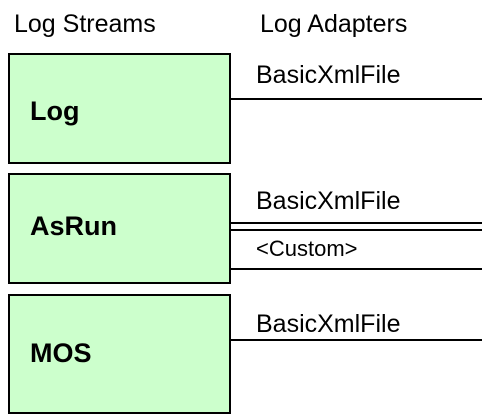 This screenshot has width=482, height=414. I want to click on log-streams-header: Log Streams, so click(85, 24).